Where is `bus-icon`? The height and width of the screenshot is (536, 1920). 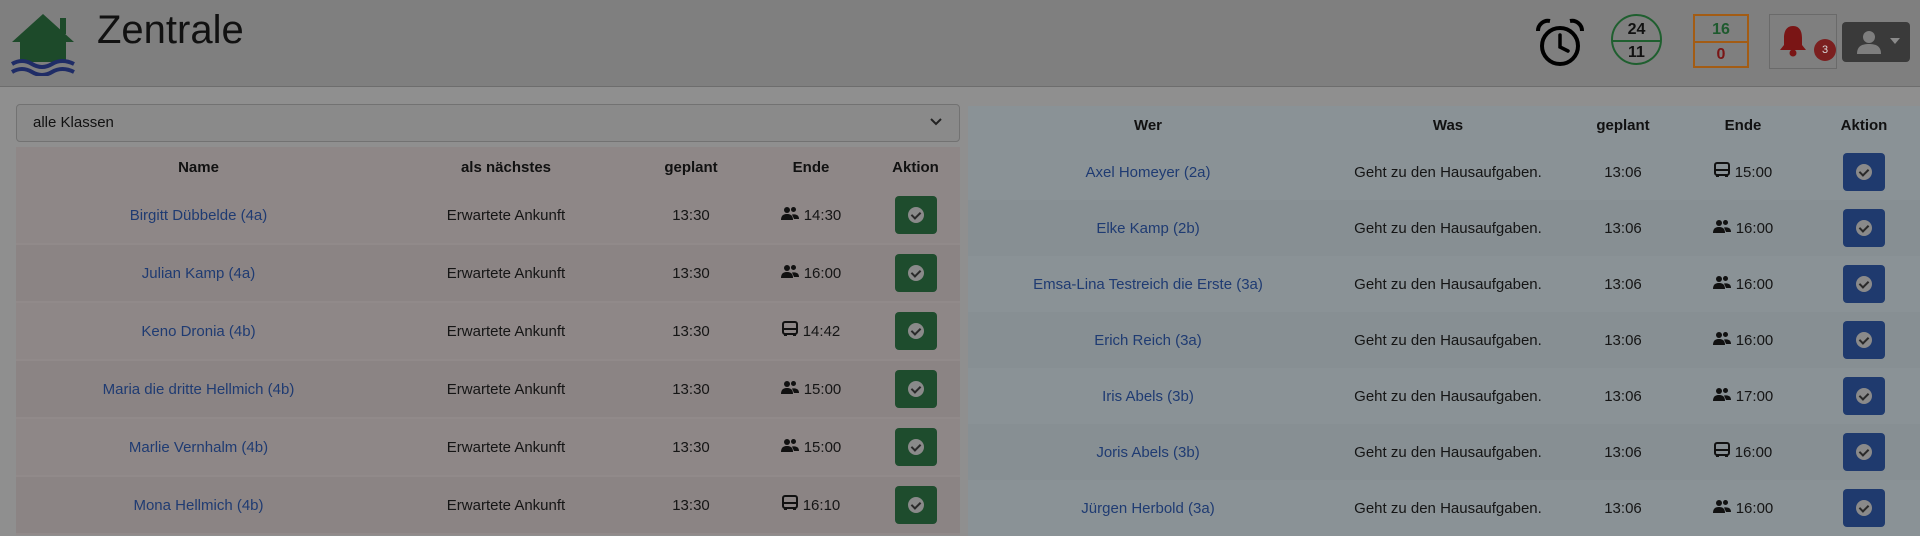 bus-icon is located at coordinates (1721, 452).